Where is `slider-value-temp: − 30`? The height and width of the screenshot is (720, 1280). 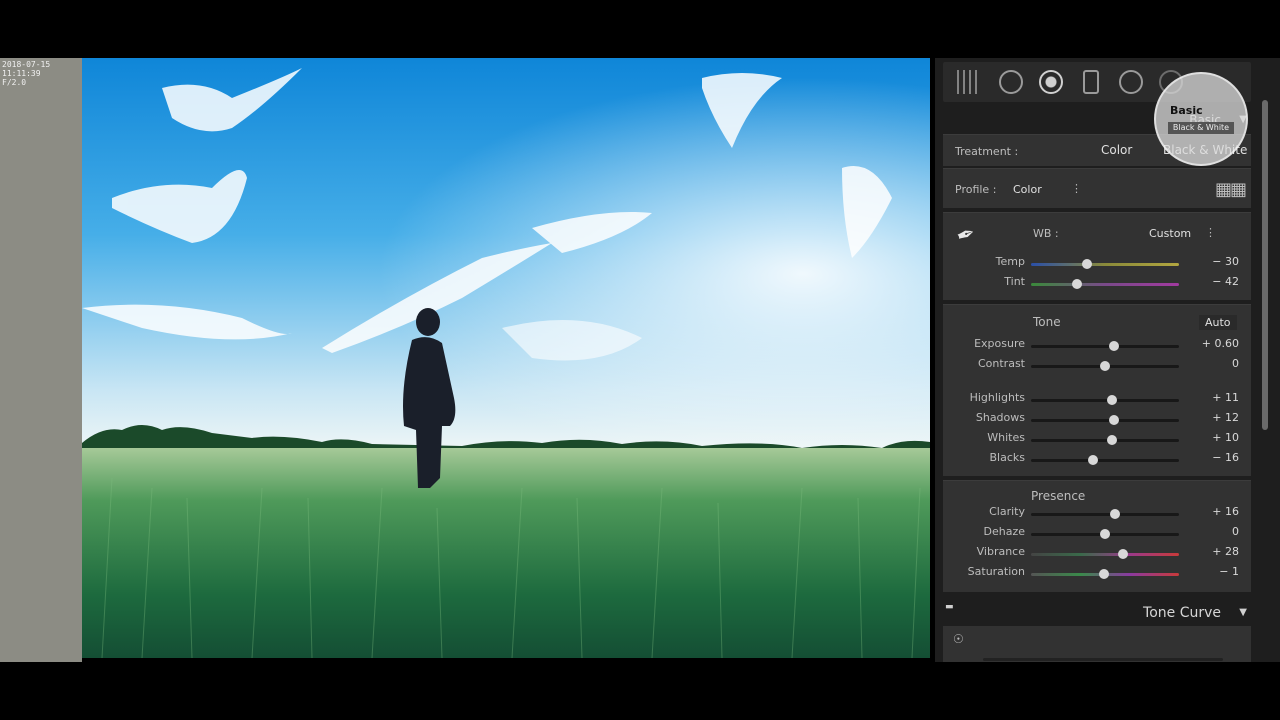
slider-value-temp: − 30 is located at coordinates (1214, 261).